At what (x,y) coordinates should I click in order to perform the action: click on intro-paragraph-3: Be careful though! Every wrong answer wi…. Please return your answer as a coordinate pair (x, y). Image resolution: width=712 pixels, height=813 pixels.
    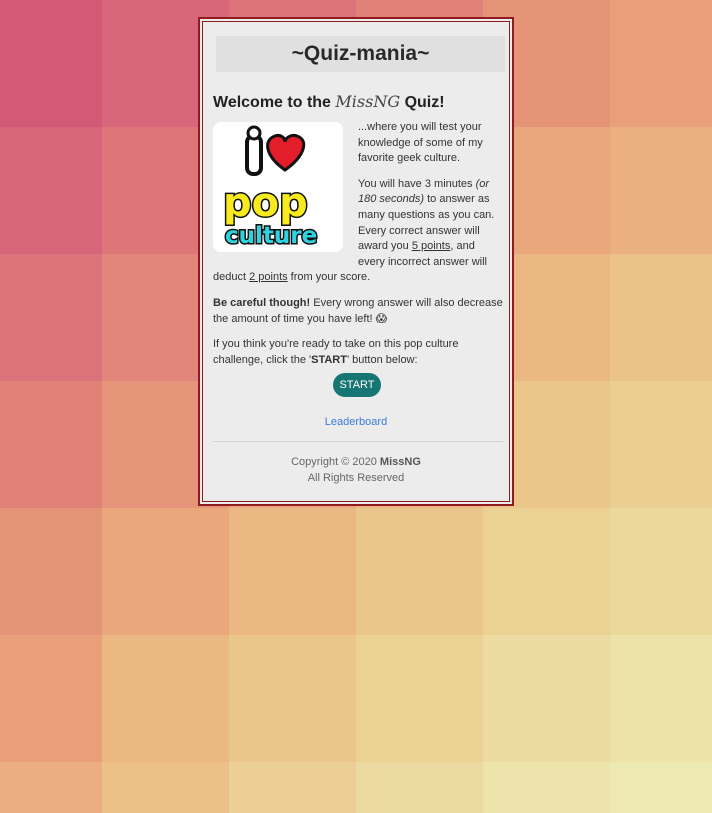
    Looking at the image, I should click on (358, 310).